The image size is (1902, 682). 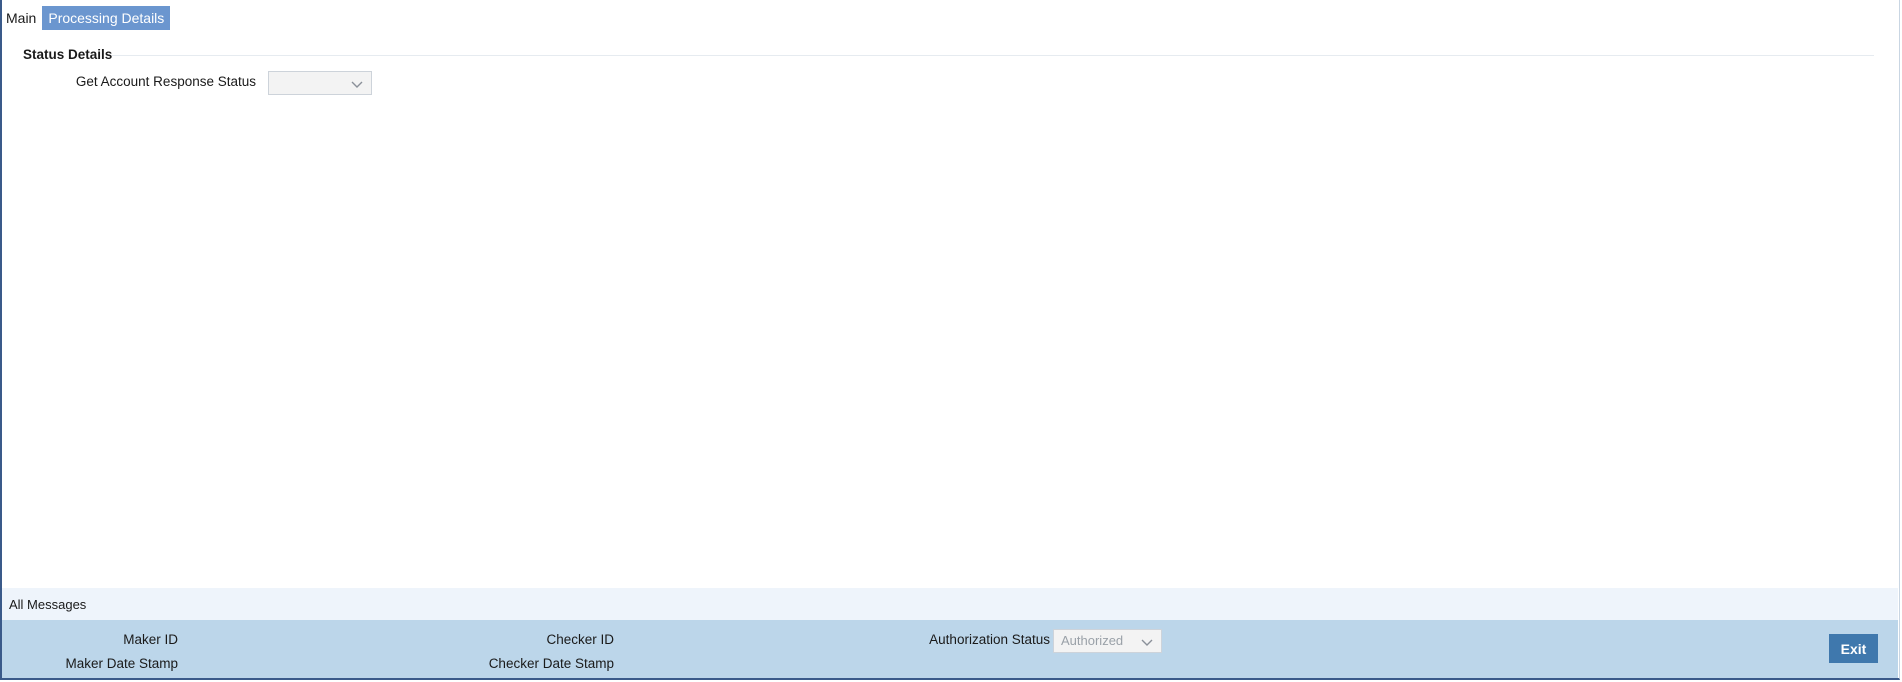 I want to click on get-account-response-status-select, so click(x=320, y=83).